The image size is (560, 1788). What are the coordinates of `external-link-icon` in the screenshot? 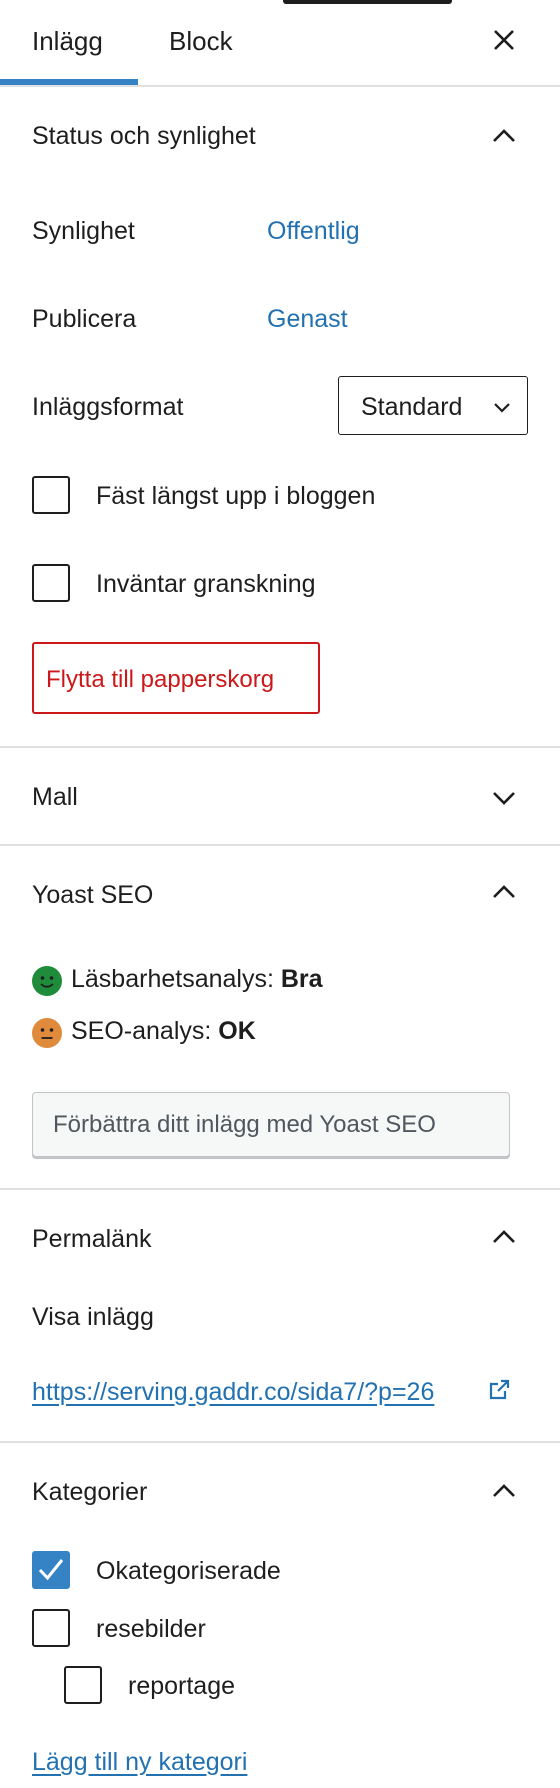 It's located at (499, 1390).